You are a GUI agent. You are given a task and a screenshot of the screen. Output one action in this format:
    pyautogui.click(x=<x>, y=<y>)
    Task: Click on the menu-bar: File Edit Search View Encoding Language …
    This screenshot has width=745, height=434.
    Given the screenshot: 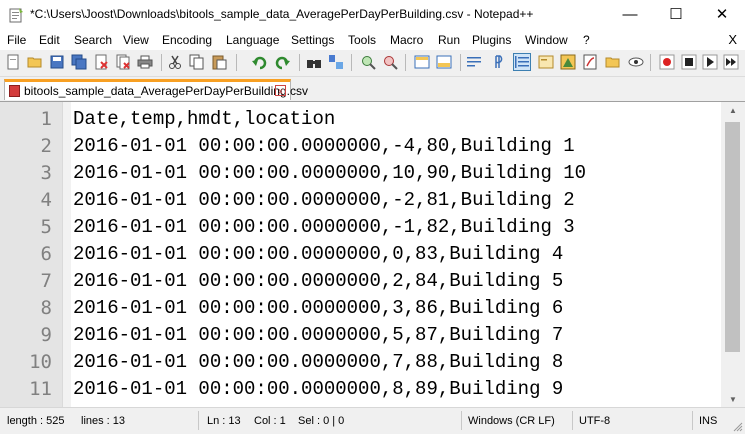 What is the action you would take?
    pyautogui.click(x=372, y=40)
    